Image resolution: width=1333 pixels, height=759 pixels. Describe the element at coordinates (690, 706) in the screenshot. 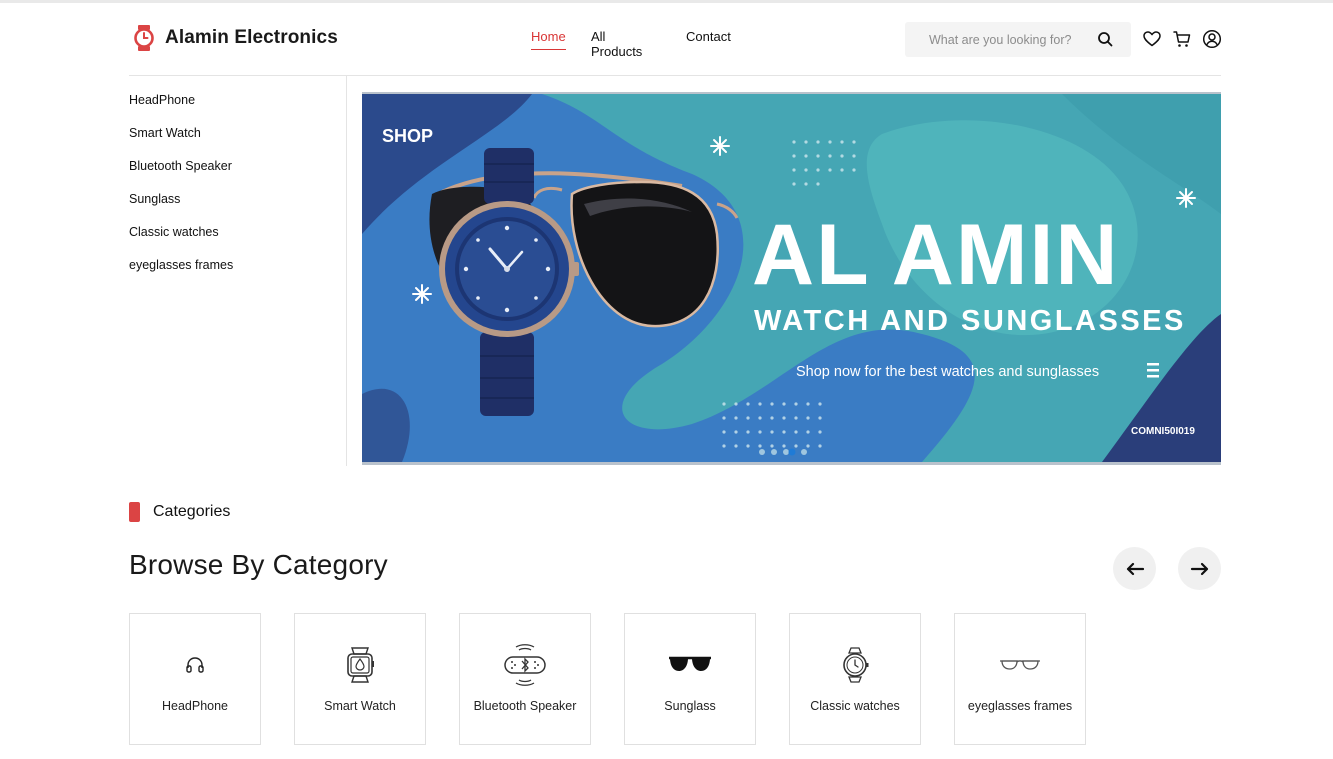

I see `category-card-label: Sunglass` at that location.